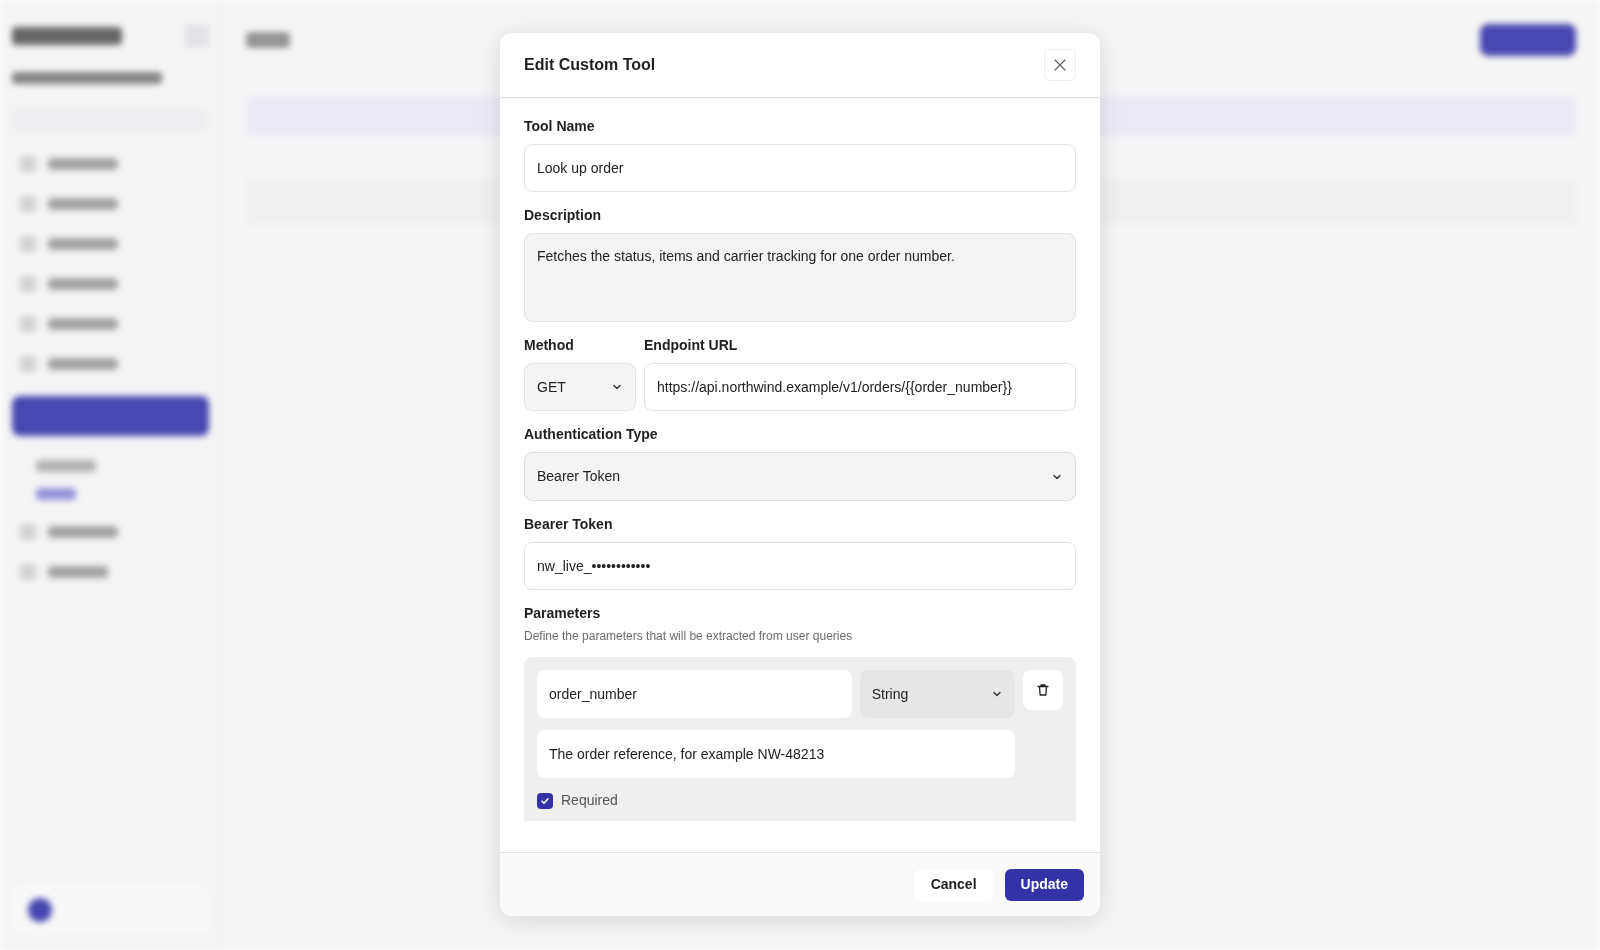 This screenshot has height=950, width=1600. What do you see at coordinates (800, 277) in the screenshot?
I see `description-textarea: Fetches the status, items and carrier tracking for one order number.` at bounding box center [800, 277].